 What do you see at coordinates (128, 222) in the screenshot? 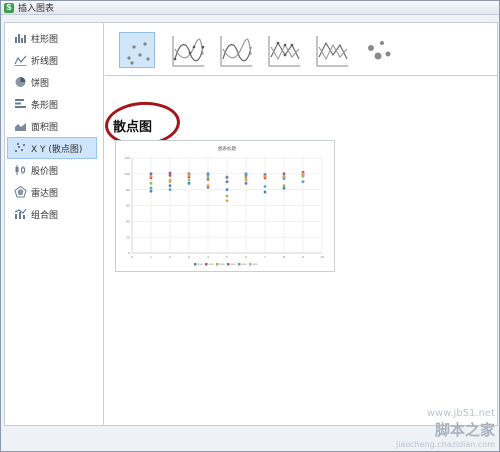
I see `y-tick-label: 40` at bounding box center [128, 222].